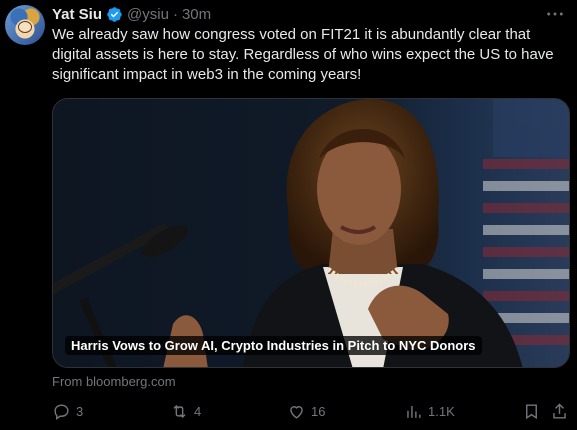 This screenshot has height=430, width=577. What do you see at coordinates (296, 412) in the screenshot?
I see `heart-icon` at bounding box center [296, 412].